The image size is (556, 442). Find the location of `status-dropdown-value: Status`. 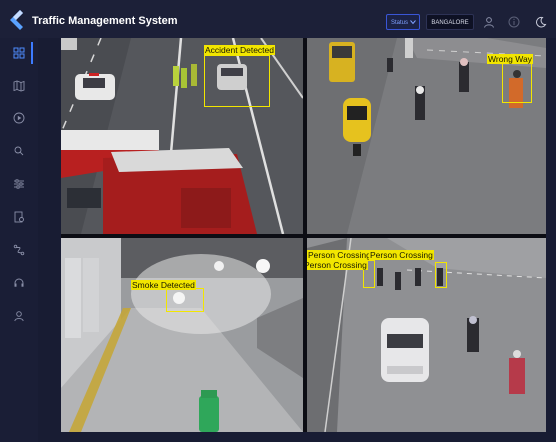

status-dropdown-value: Status is located at coordinates (400, 23).